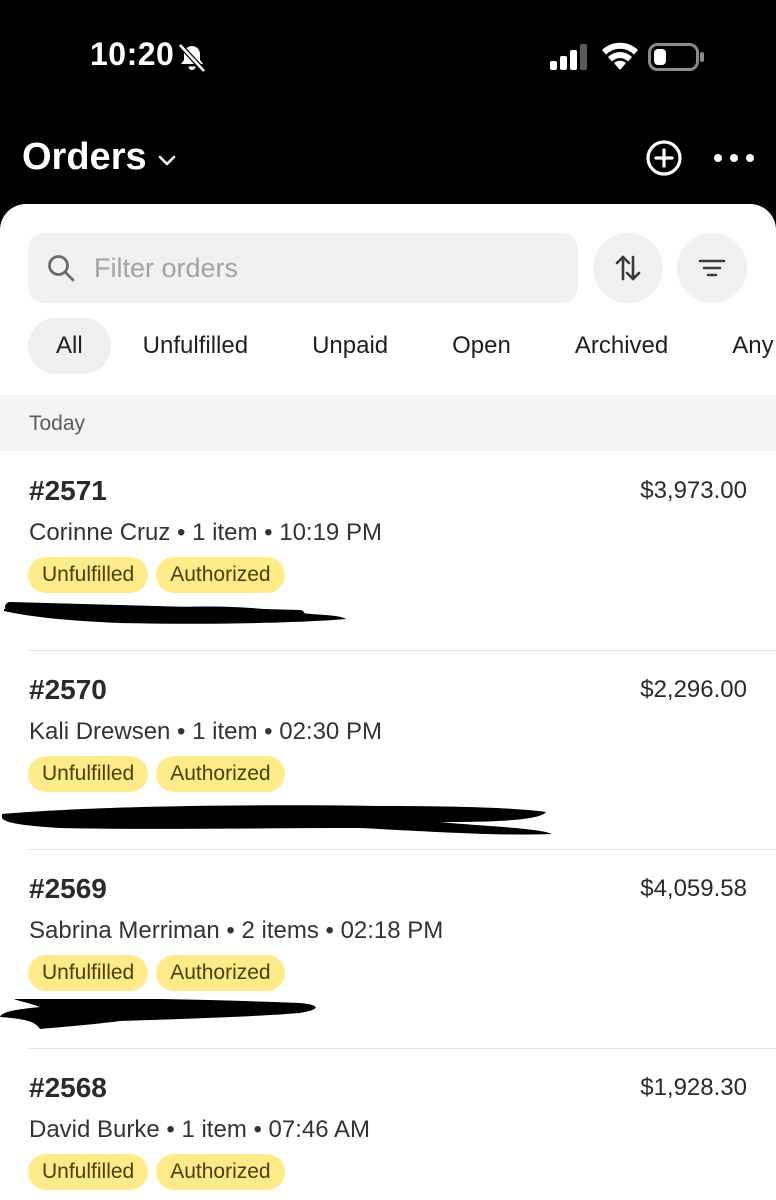 Image resolution: width=776 pixels, height=1200 pixels. I want to click on order-number: #2570, so click(68, 689).